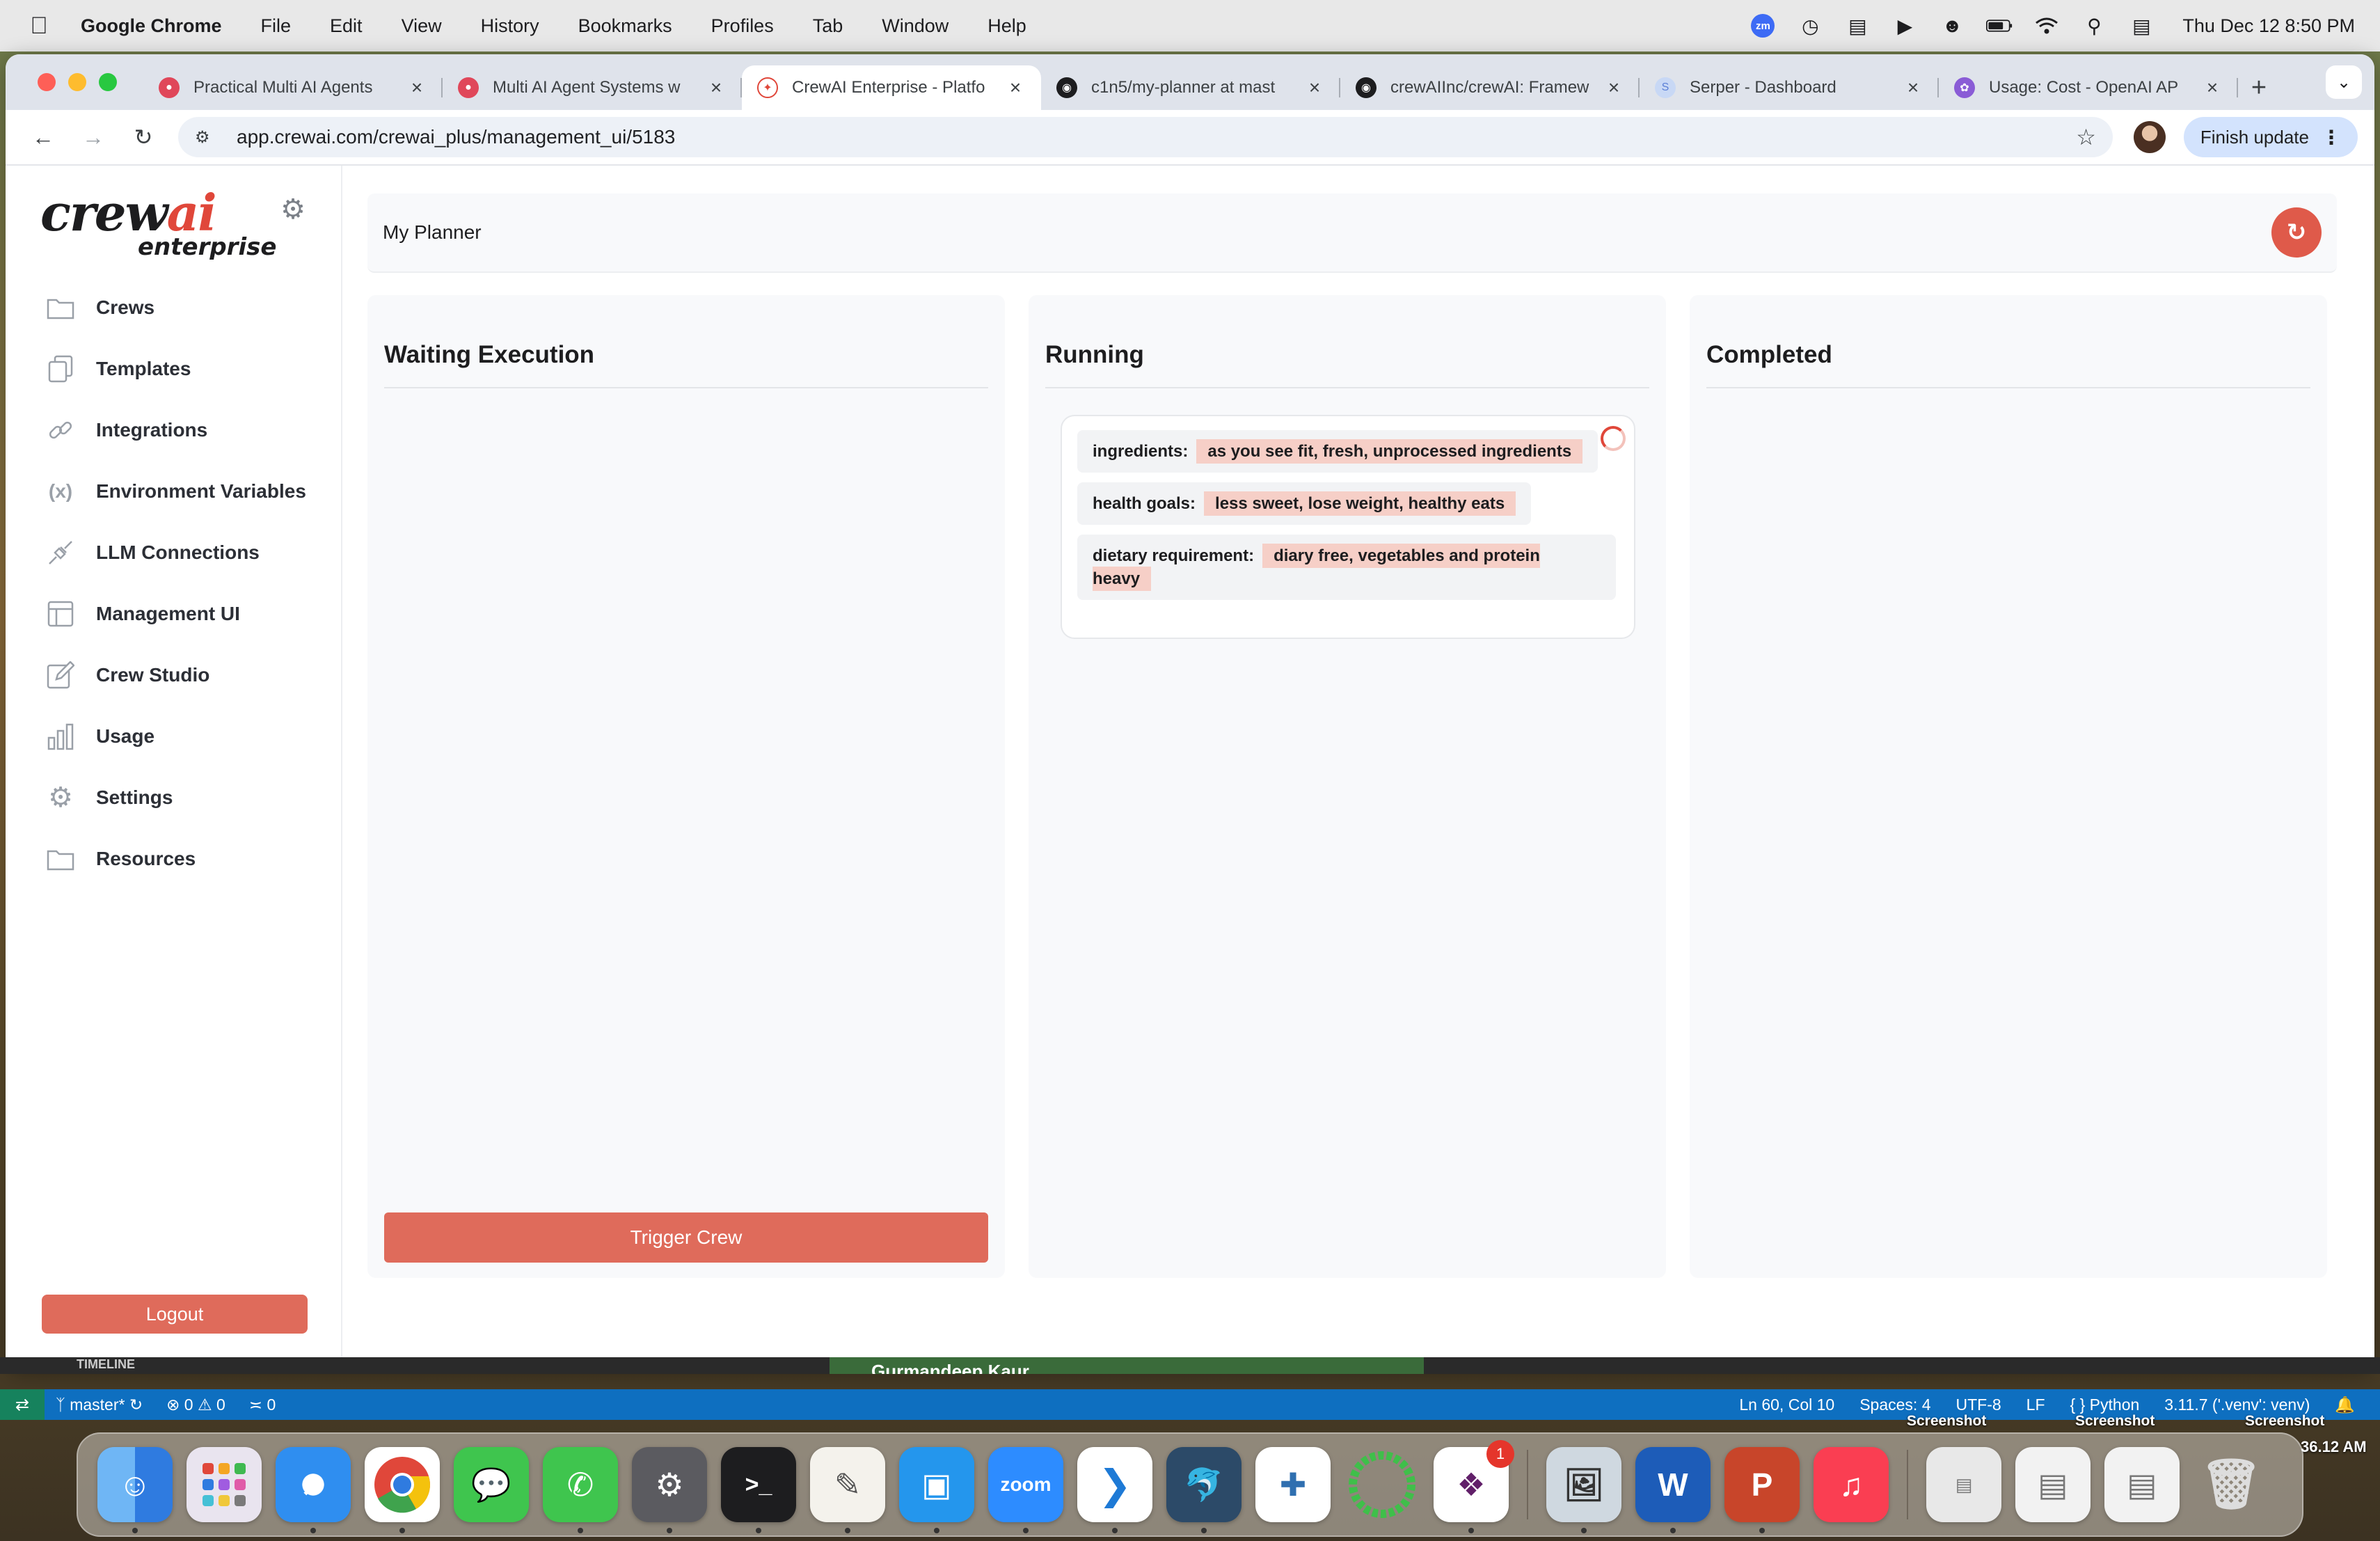  I want to click on wifi-icon, so click(2046, 26).